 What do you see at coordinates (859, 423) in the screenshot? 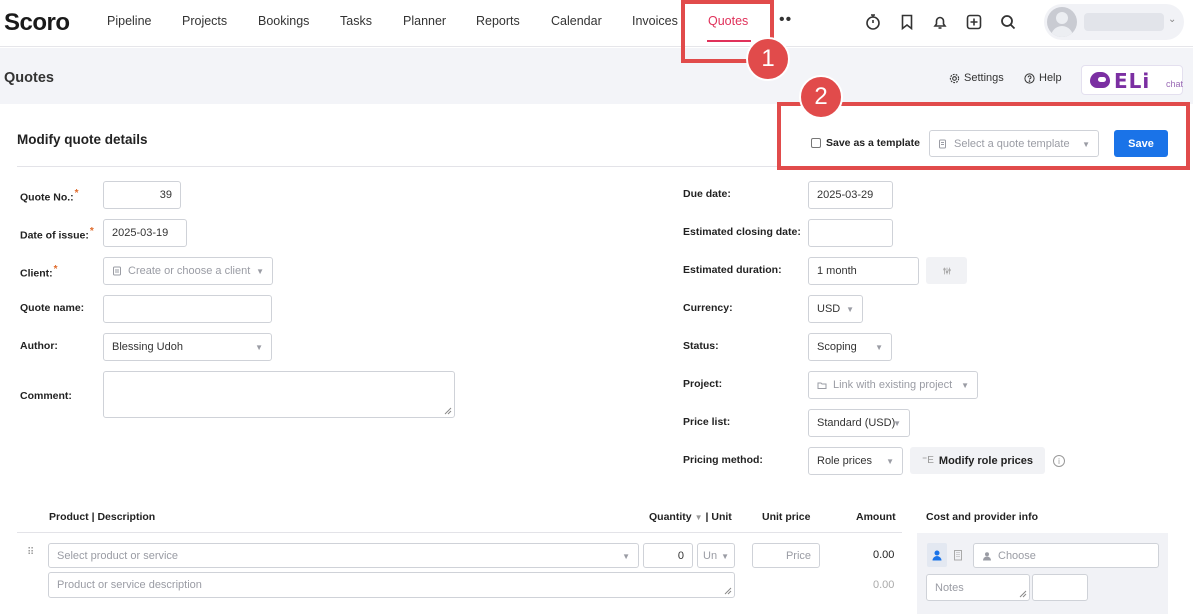
I see `price-list-select: Standard (USD) ▼` at bounding box center [859, 423].